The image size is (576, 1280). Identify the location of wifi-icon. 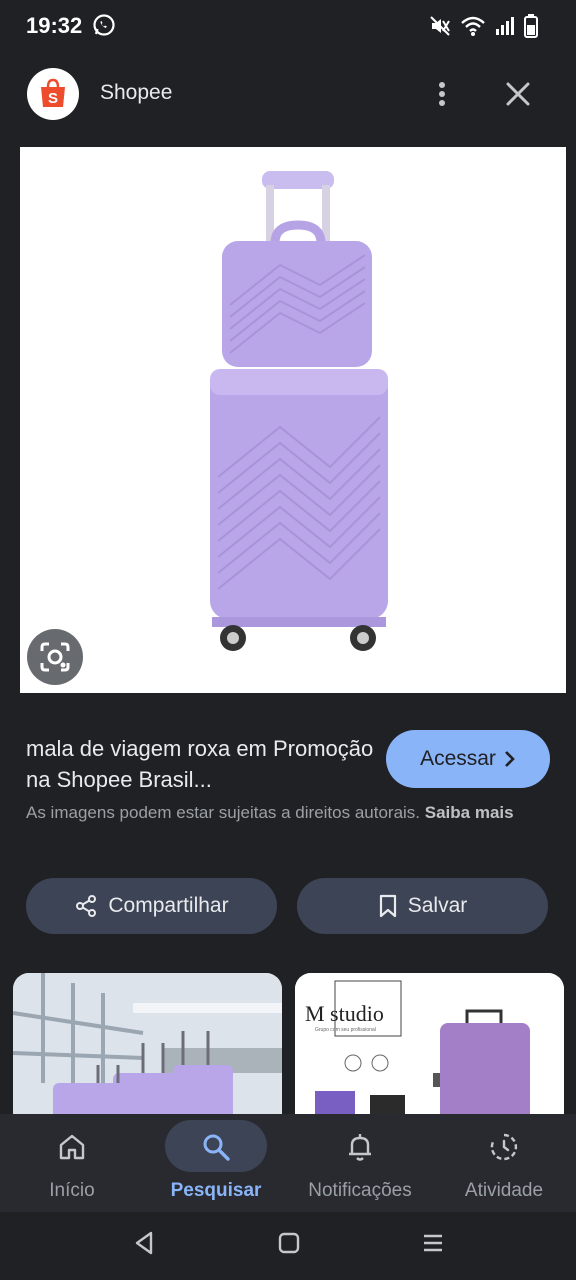
(473, 26).